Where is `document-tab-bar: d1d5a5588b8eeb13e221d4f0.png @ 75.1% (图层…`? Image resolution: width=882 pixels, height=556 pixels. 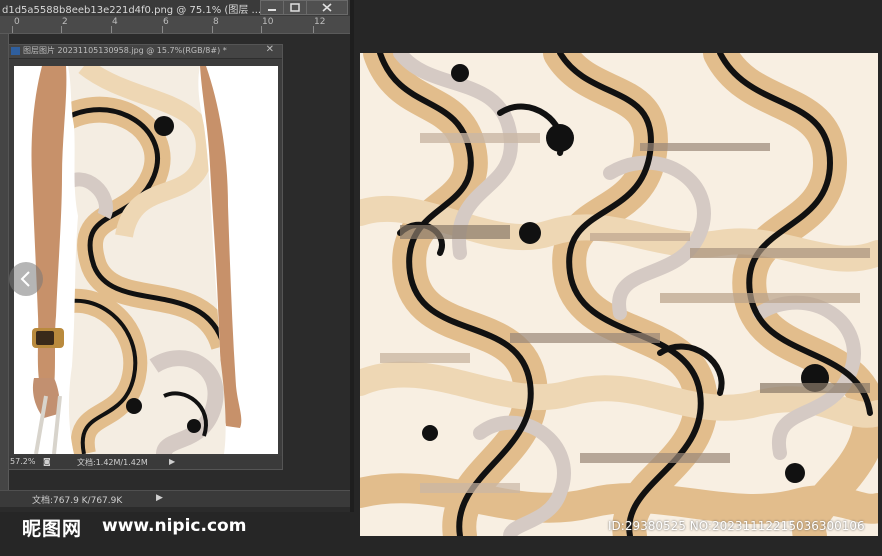 document-tab-bar: d1d5a5588b8eeb13e221d4f0.png @ 75.1% (图层… is located at coordinates (176, 8).